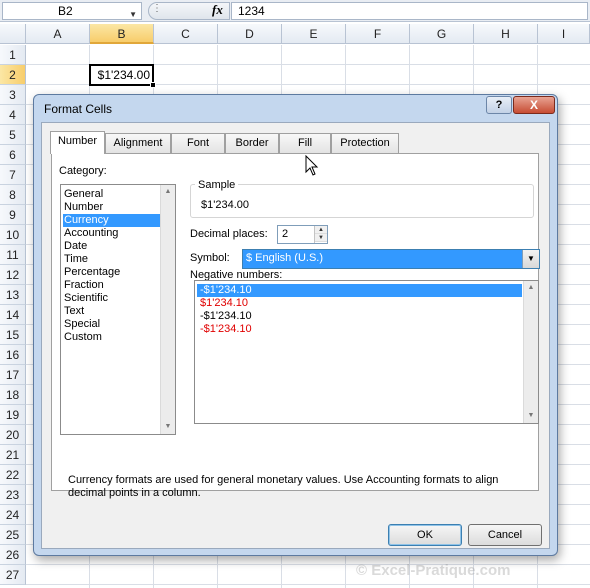 This screenshot has height=588, width=590. Describe the element at coordinates (13, 355) in the screenshot. I see `row-header: 16` at that location.